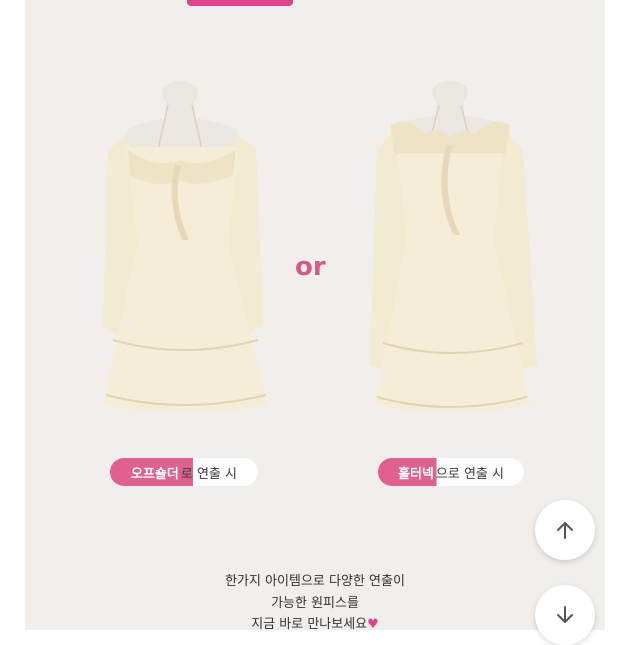  I want to click on scroll-down-button, so click(565, 615).